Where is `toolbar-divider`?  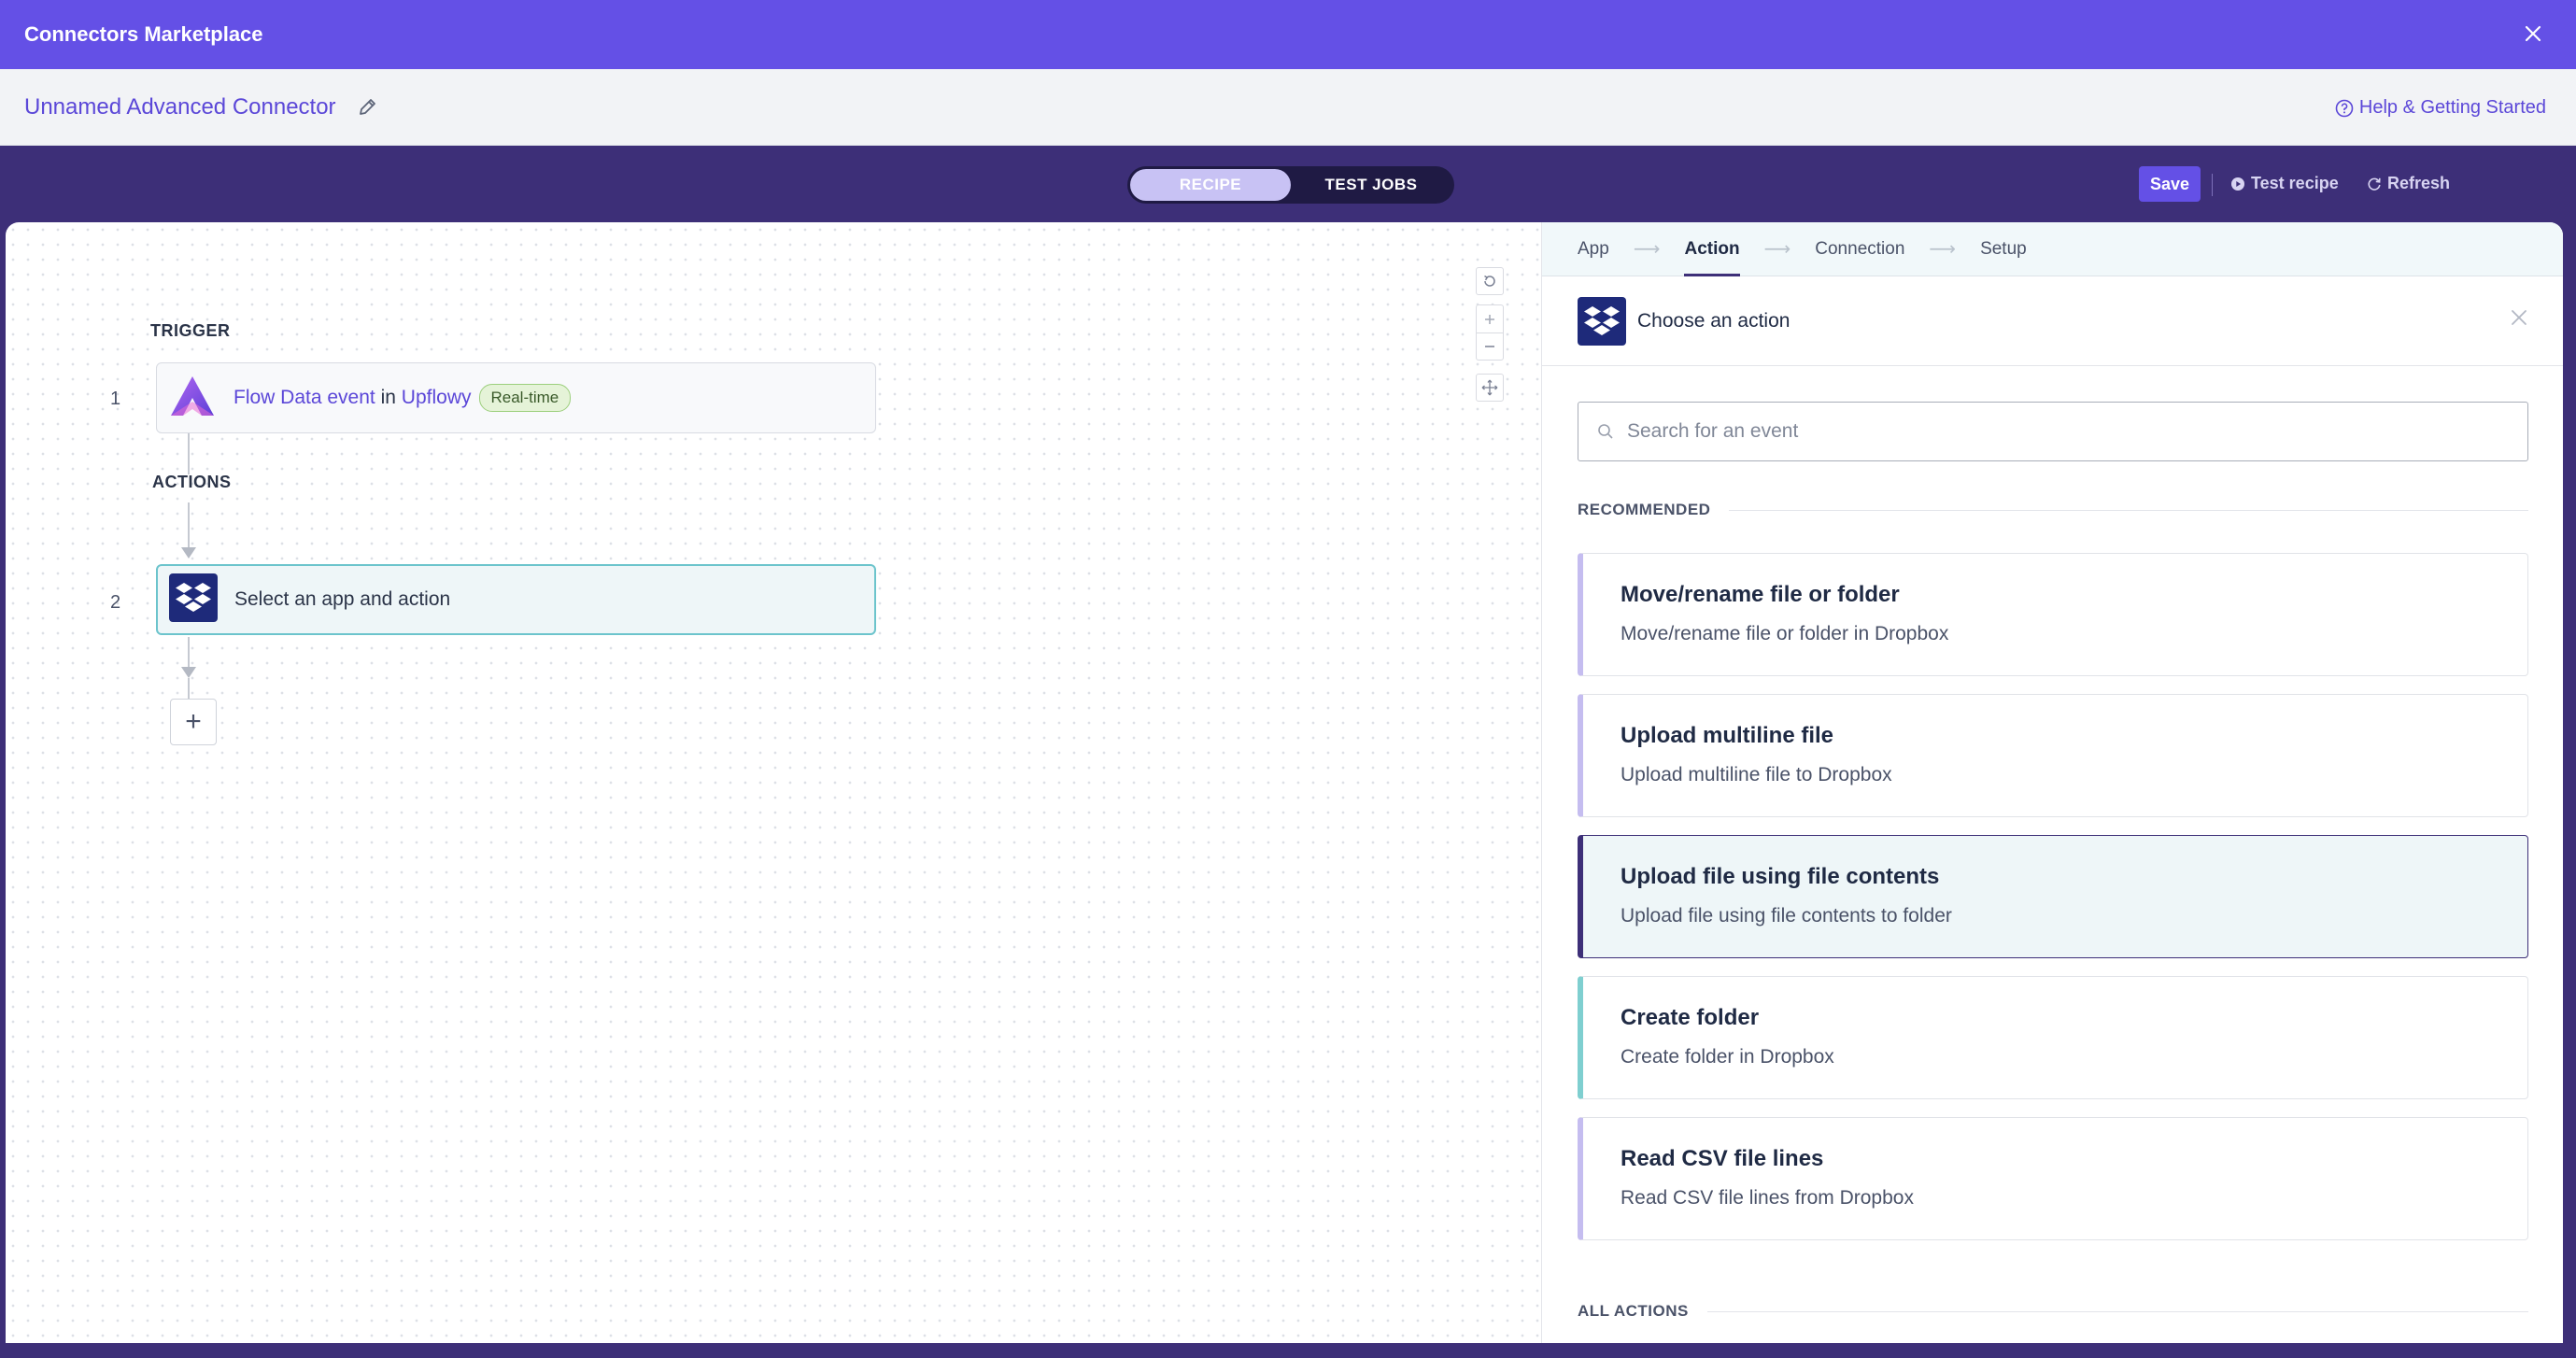 toolbar-divider is located at coordinates (2212, 185).